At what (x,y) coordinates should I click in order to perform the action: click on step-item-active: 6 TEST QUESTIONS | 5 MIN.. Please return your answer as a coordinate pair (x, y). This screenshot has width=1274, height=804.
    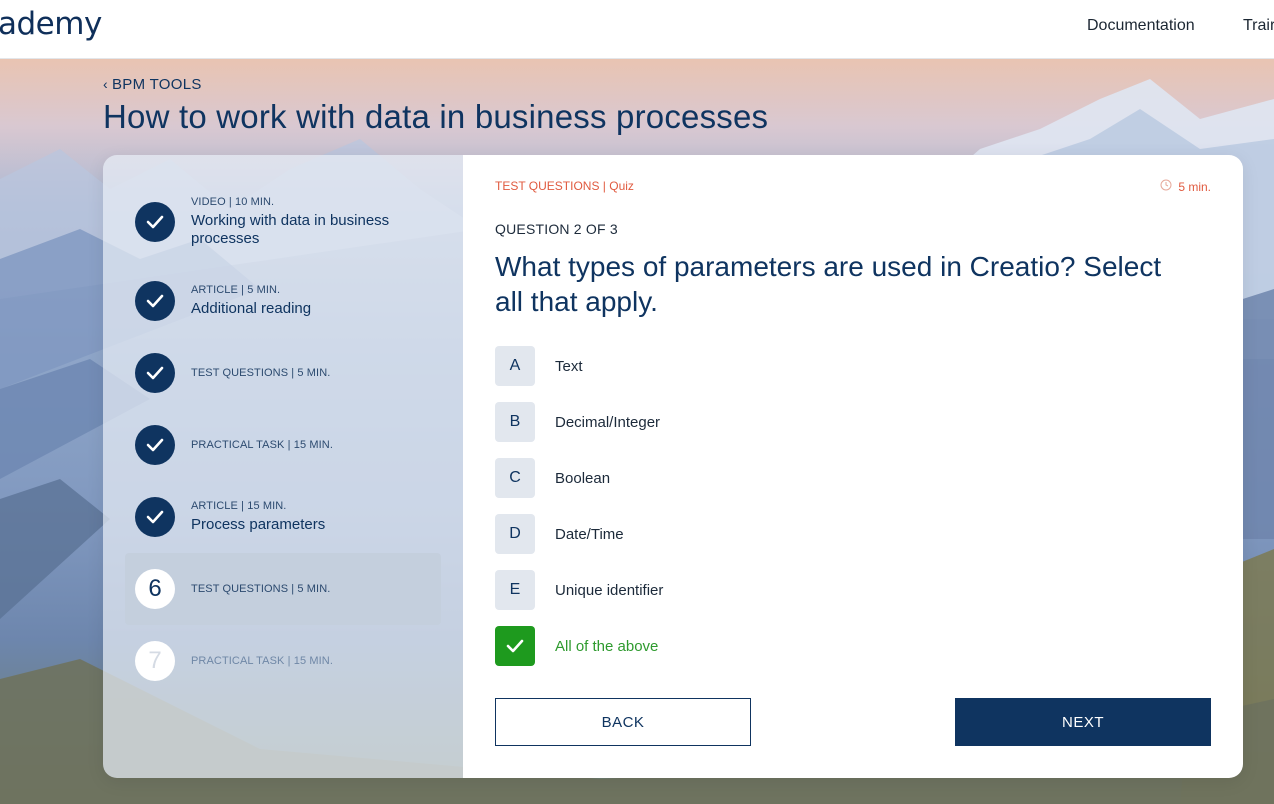
    Looking at the image, I should click on (283, 589).